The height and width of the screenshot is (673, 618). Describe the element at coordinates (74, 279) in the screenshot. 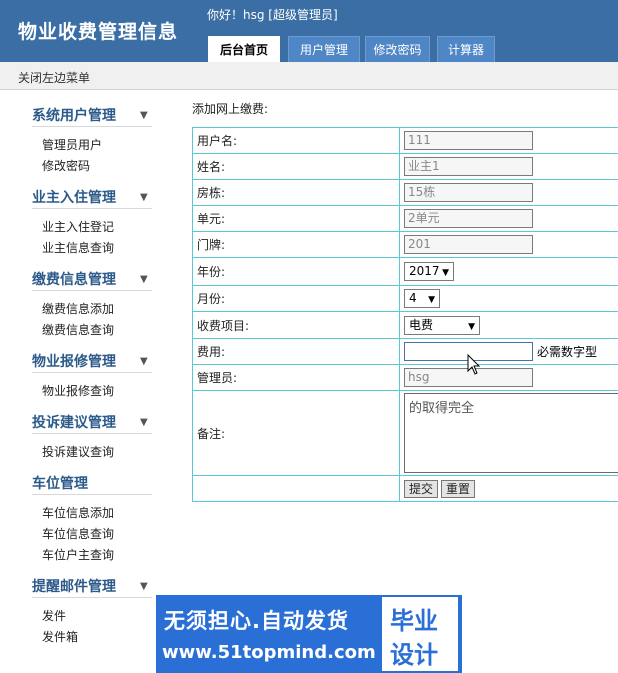

I see `sidebar-group-payment: 缴费信息管理` at that location.